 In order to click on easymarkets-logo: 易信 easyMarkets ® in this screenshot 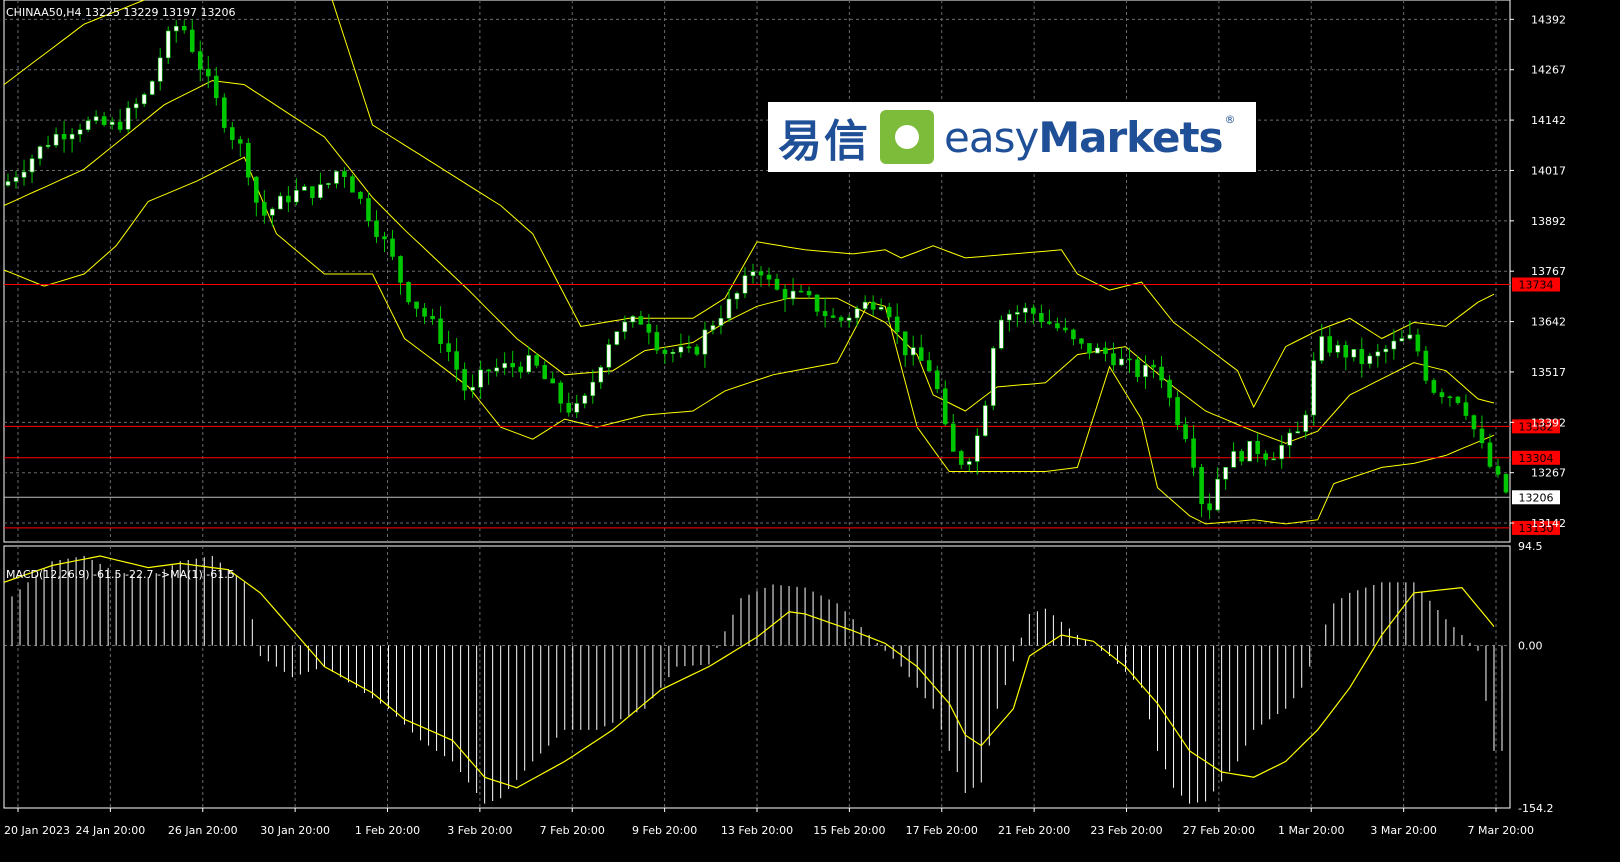, I will do `click(1012, 137)`.